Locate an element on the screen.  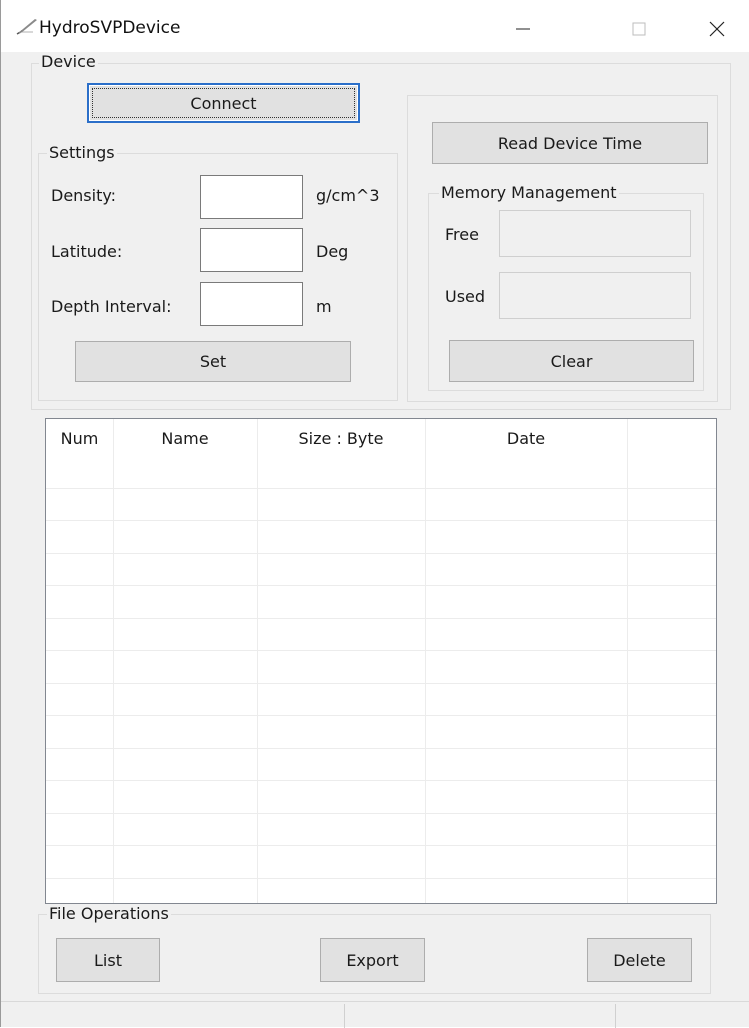
set-button: Set is located at coordinates (213, 361).